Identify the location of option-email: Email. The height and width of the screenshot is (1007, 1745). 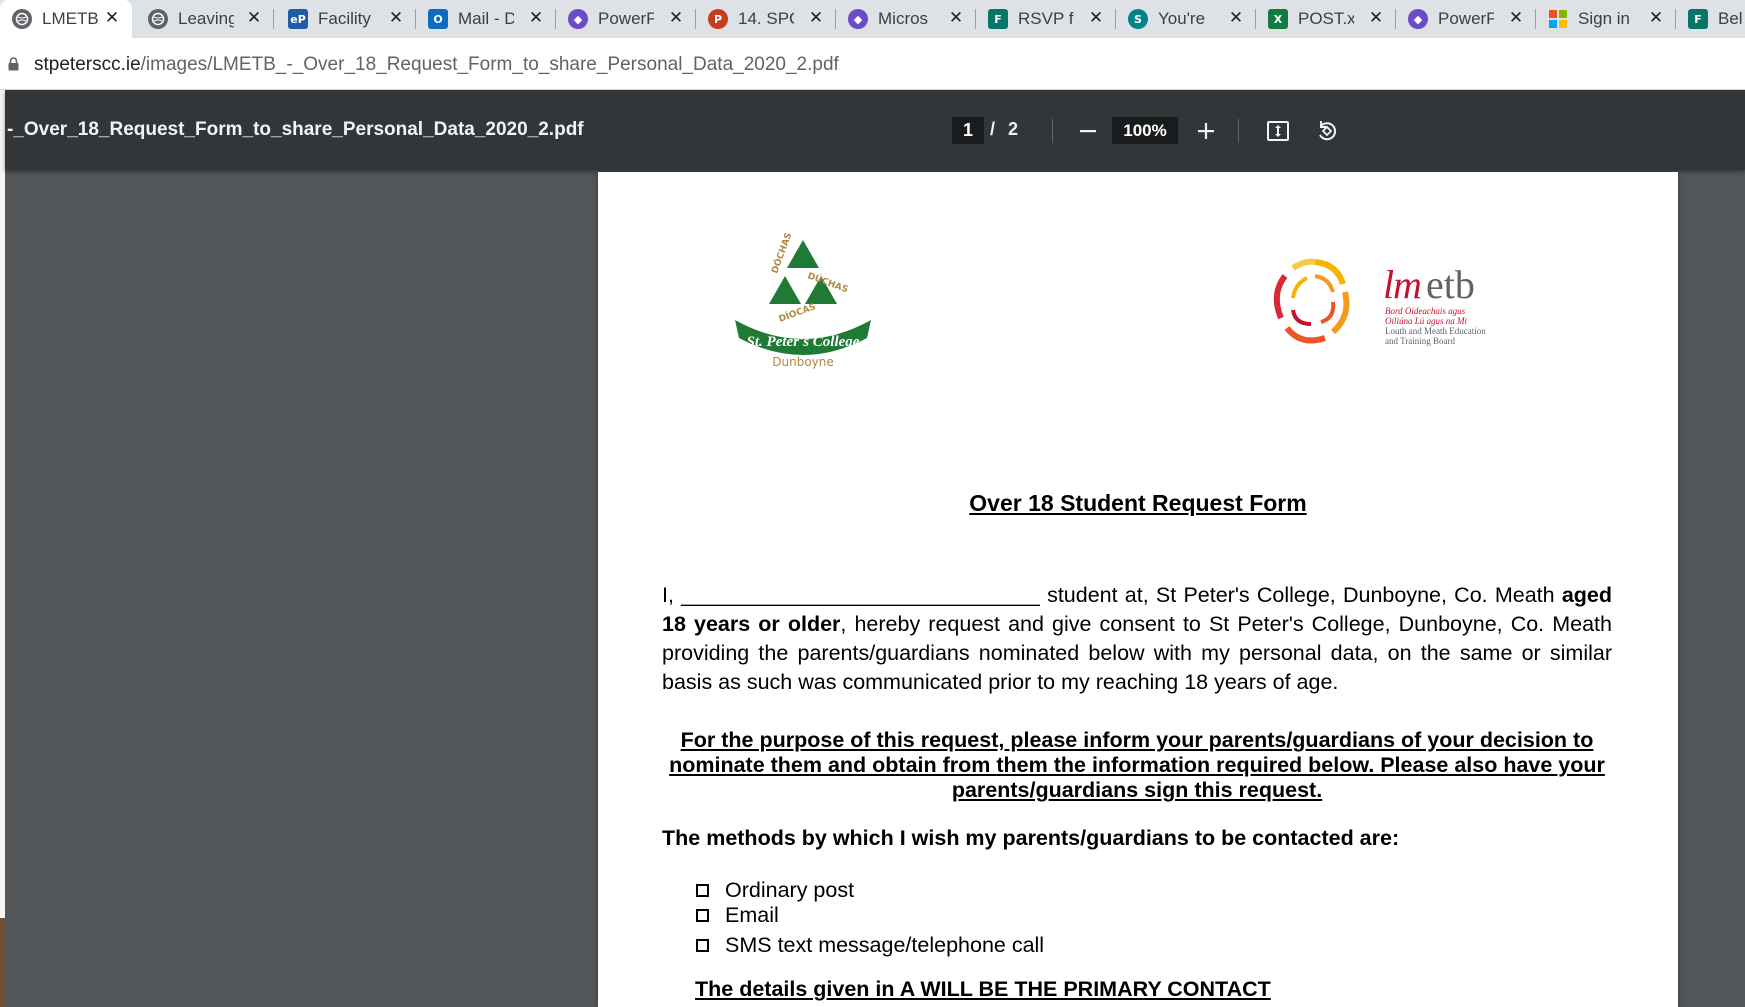
(737, 915).